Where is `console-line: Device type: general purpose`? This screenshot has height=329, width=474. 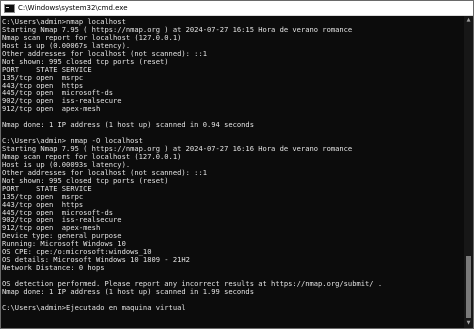
console-line: Device type: general purpose is located at coordinates (62, 236).